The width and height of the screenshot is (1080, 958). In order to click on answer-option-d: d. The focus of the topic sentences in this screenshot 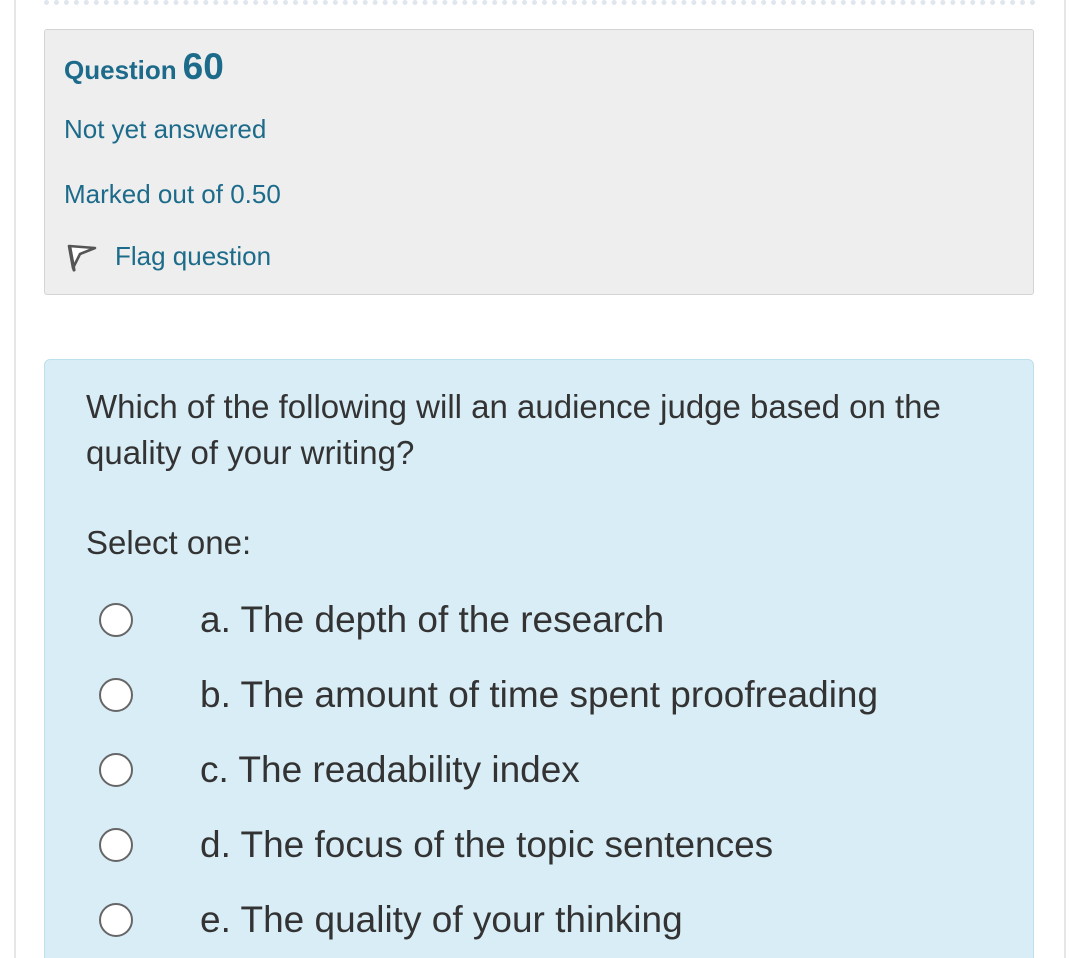, I will do `click(549, 844)`.